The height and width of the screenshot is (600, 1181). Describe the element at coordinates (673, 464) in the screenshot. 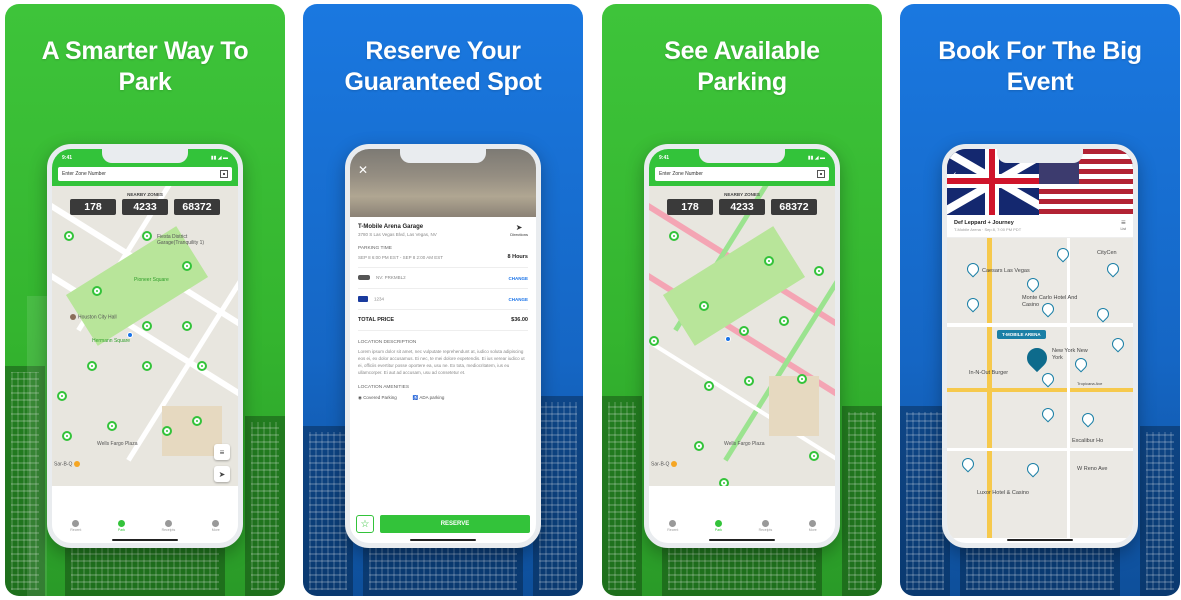

I see `restaurant-icon` at that location.